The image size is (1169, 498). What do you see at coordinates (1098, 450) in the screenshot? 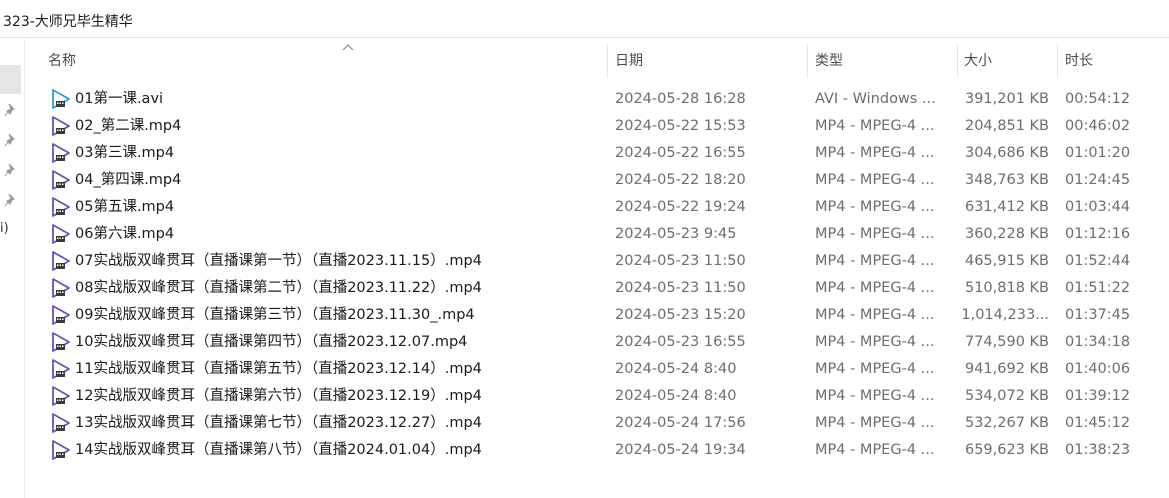
I see `file-duration: 01:38:23` at bounding box center [1098, 450].